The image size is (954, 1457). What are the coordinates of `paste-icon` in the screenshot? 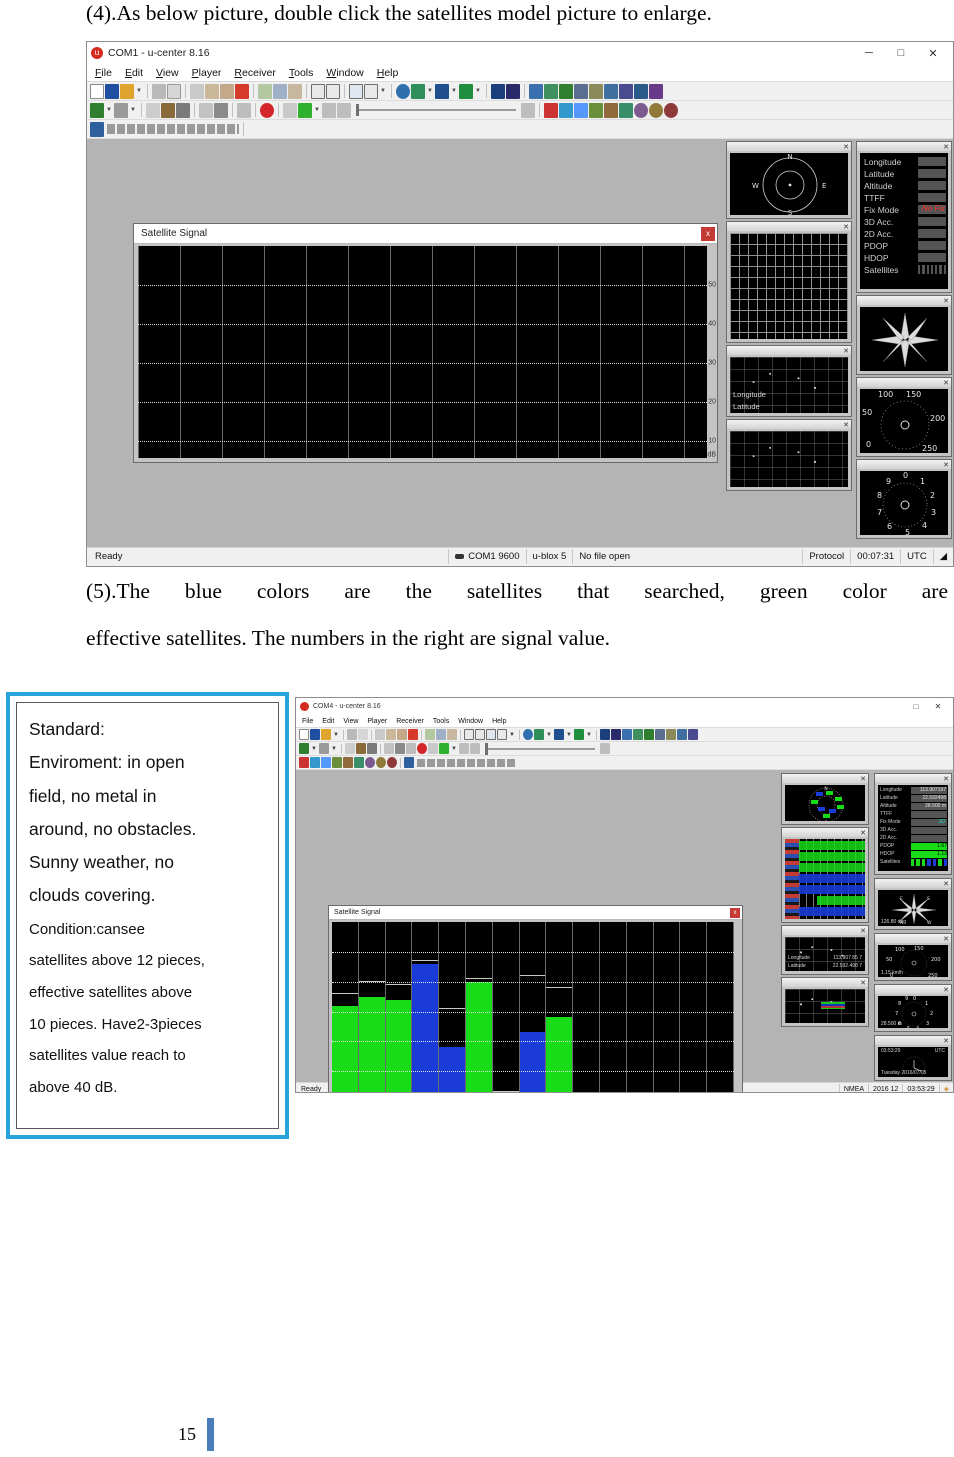 It's located at (227, 91).